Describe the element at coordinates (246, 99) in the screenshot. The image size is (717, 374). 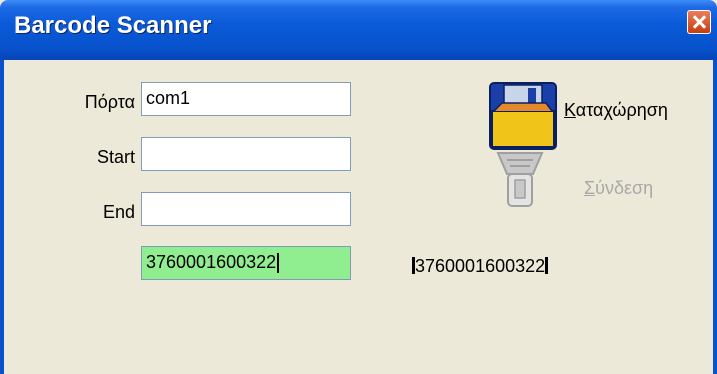
I see `port-field: com1` at that location.